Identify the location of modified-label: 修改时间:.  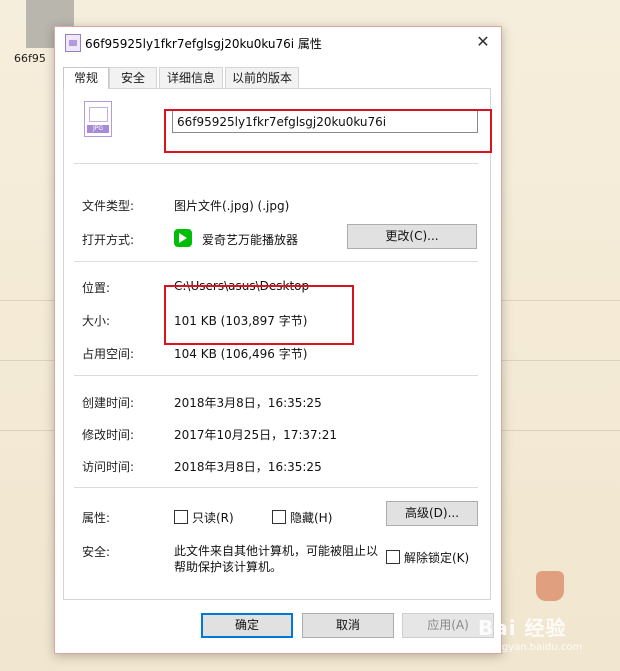
(108, 435).